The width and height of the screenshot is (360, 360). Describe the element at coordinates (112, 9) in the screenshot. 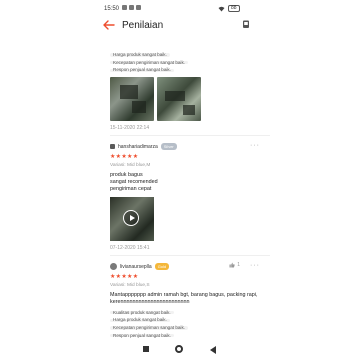

I see `status-time: 15:50` at that location.